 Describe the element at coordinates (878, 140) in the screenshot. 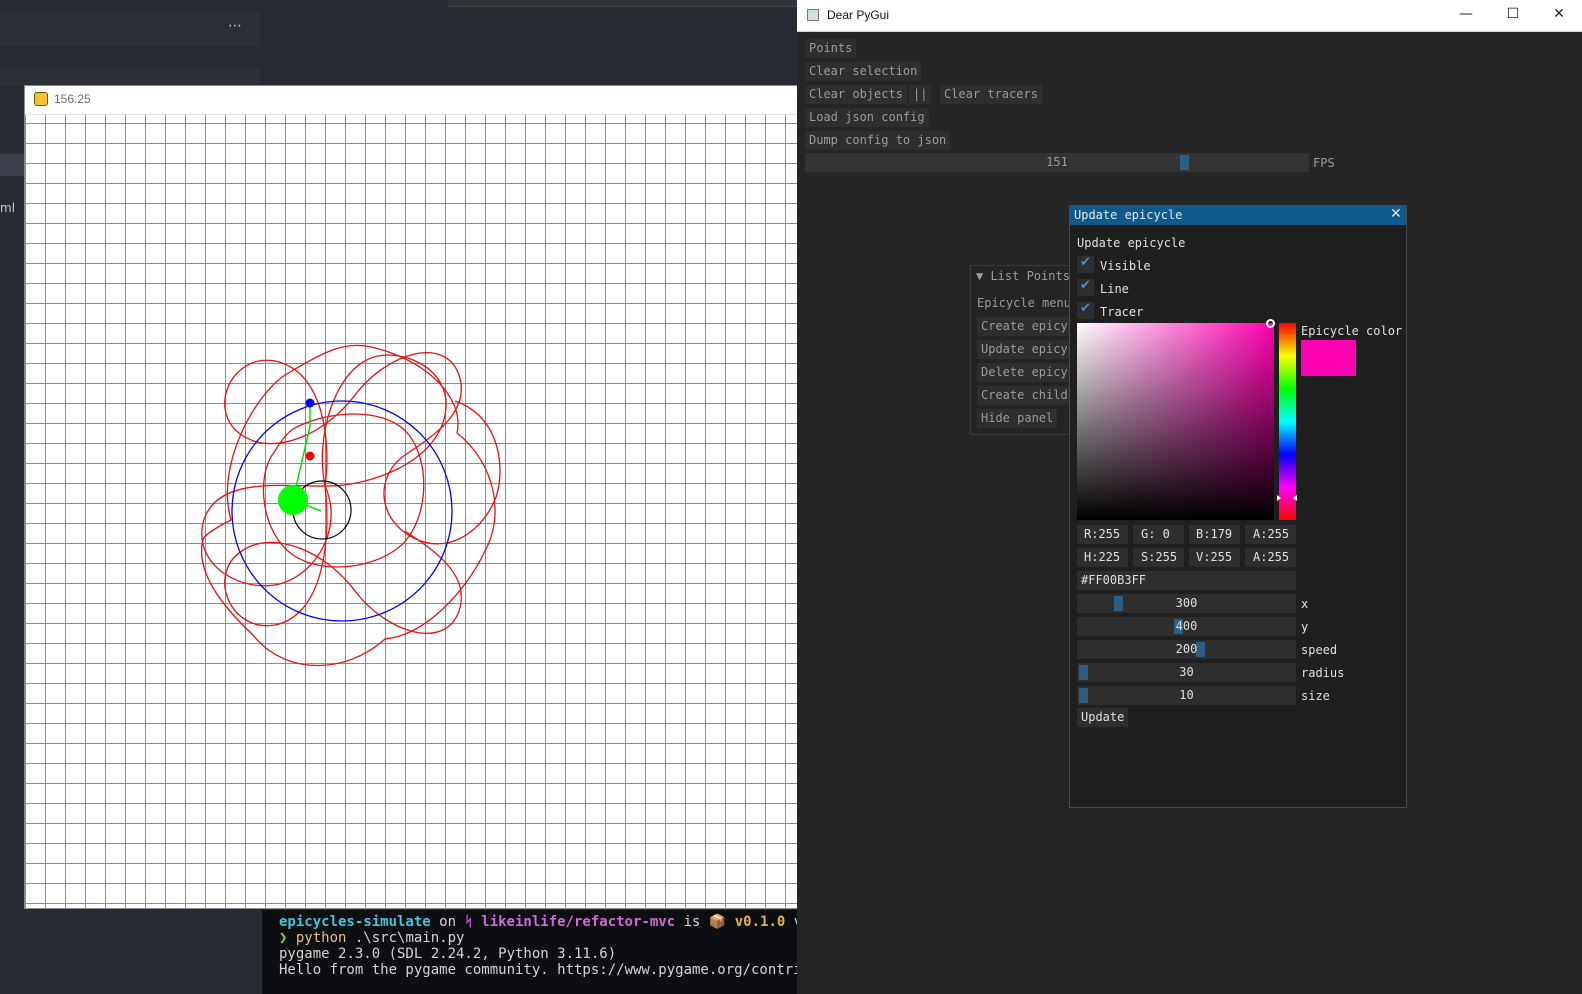

I see `dump-json-button: Dump config to json` at that location.